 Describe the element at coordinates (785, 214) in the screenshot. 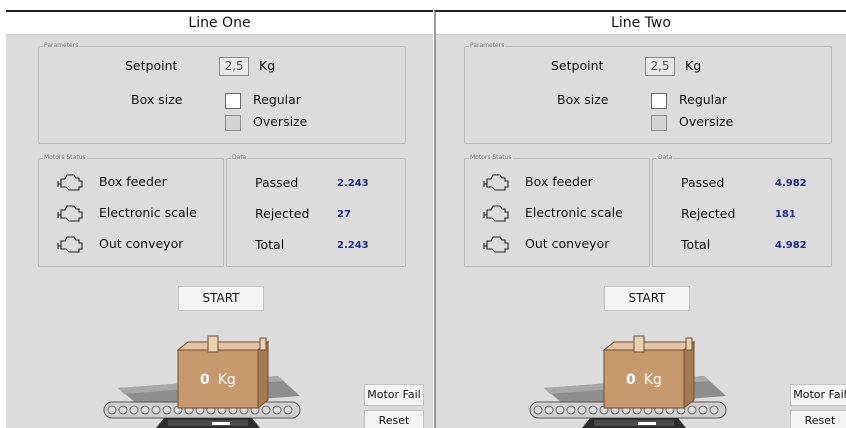

I see `data-value: 181` at that location.